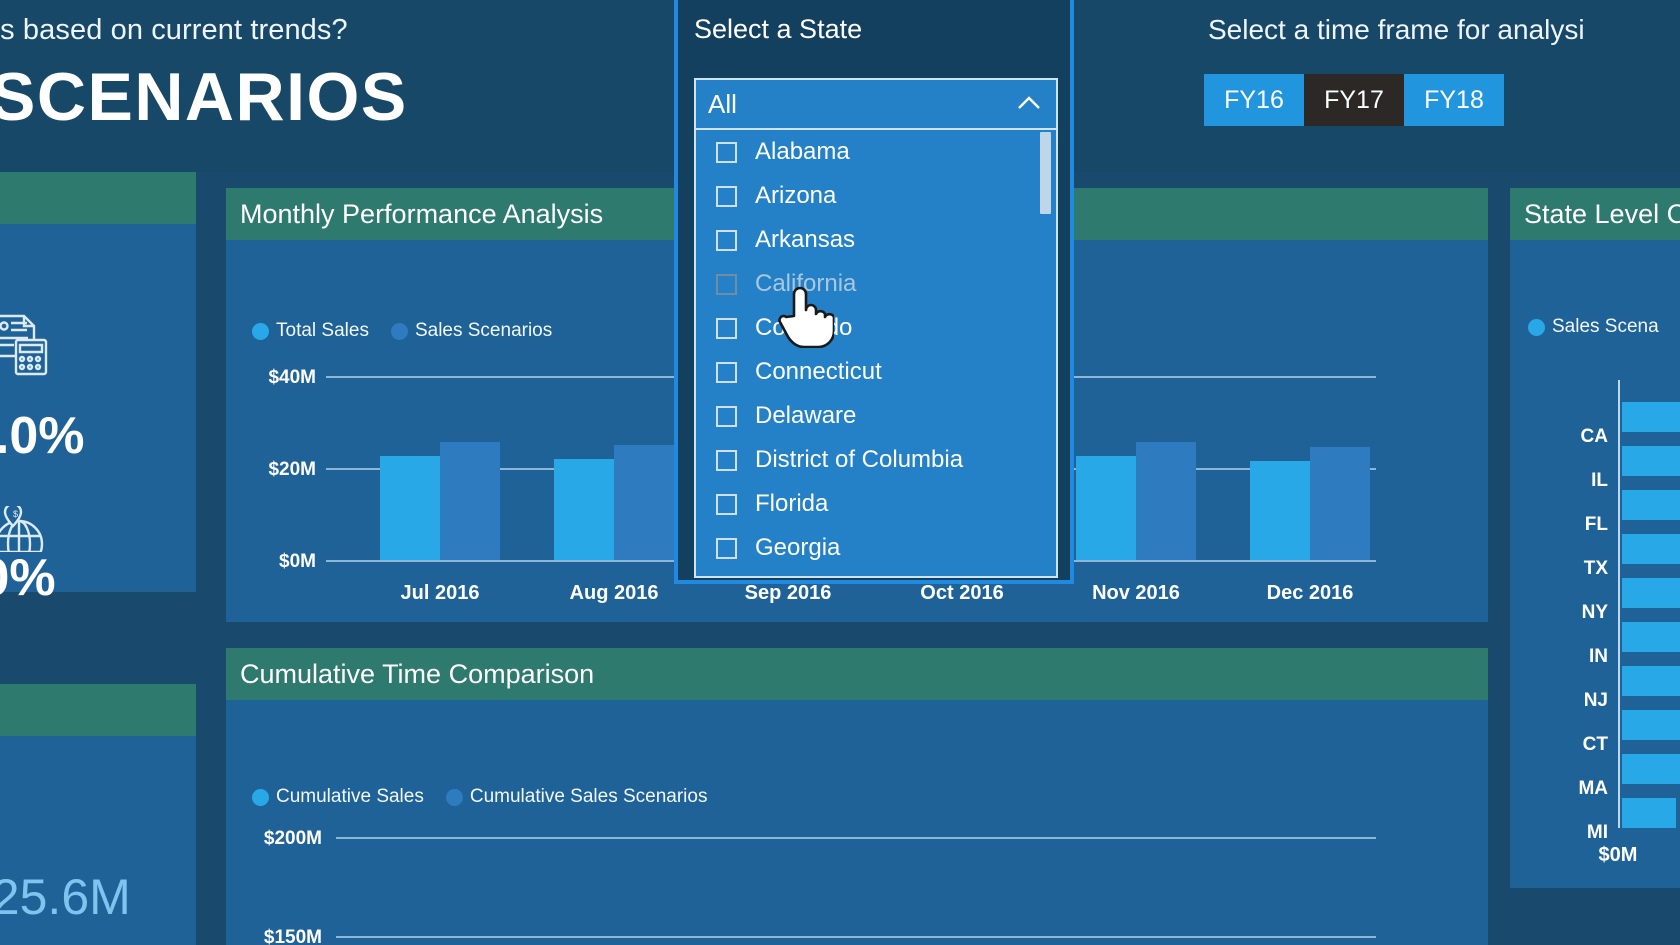  Describe the element at coordinates (42, 436) in the screenshot. I see `kpi-value-percent-1: 7.0%` at that location.